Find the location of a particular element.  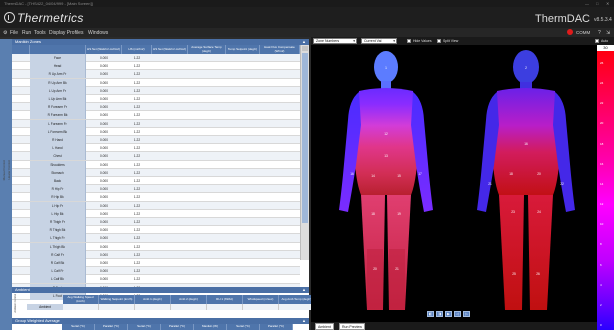

menu-display-profiles: Display Profiles is located at coordinates (66, 33).